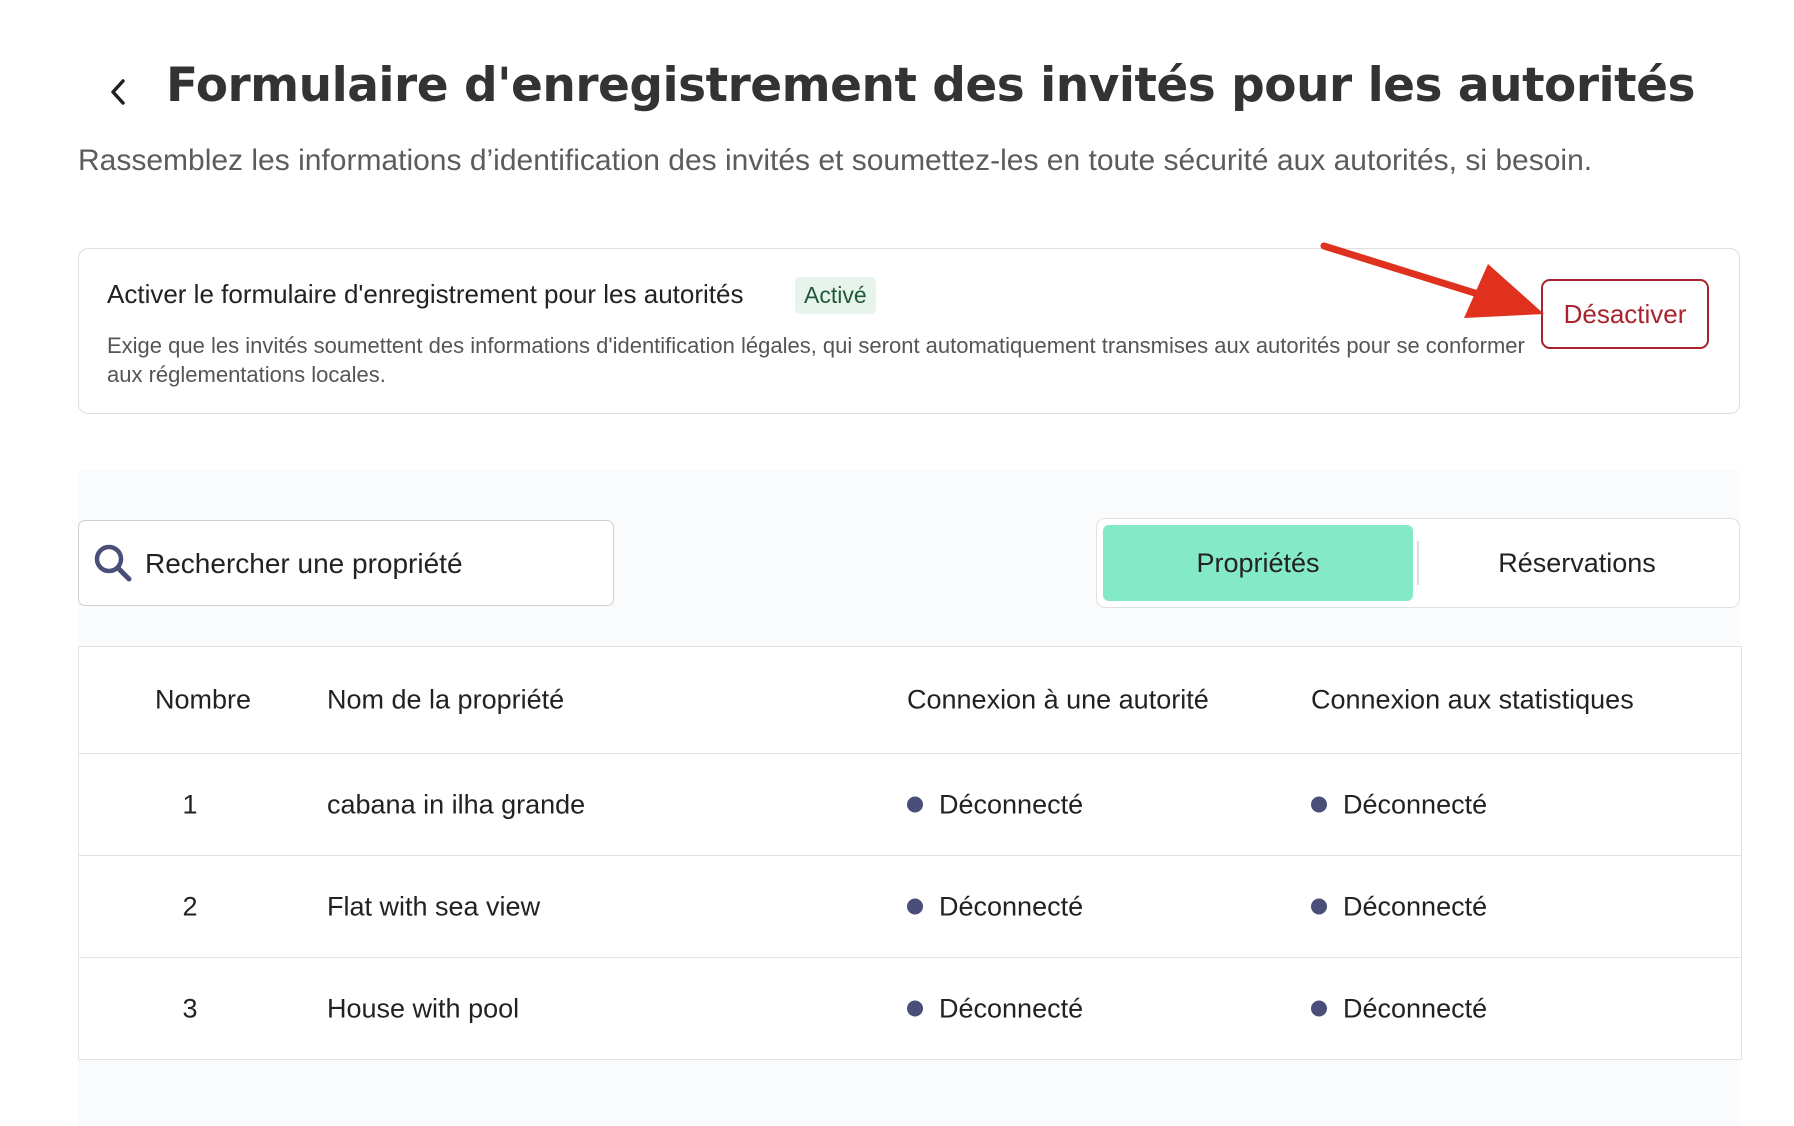 This screenshot has height=1126, width=1794. Describe the element at coordinates (1625, 314) in the screenshot. I see `deactivate-button: Désactiver` at that location.